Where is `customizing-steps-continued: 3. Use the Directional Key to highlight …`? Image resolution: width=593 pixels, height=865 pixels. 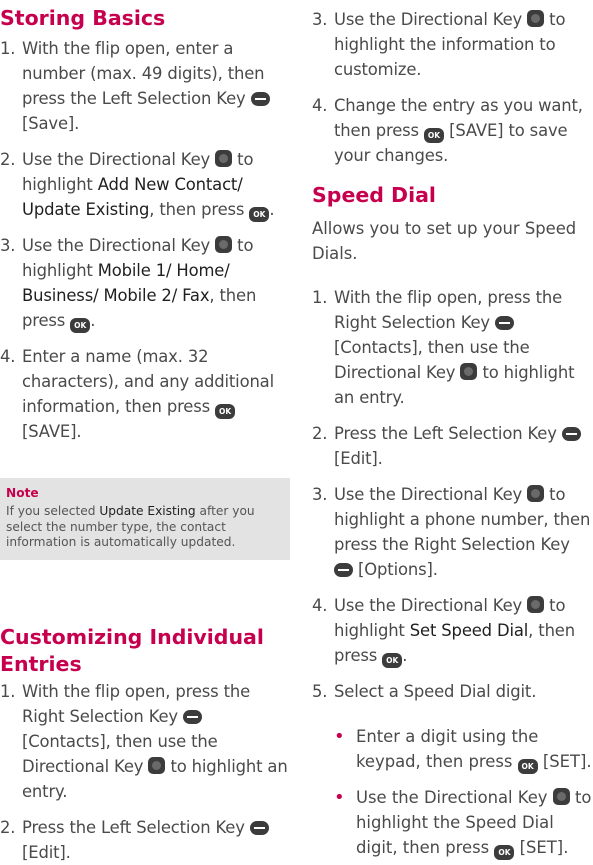
customizing-steps-continued: 3. Use the Directional Key to highlight … is located at coordinates (452, 87).